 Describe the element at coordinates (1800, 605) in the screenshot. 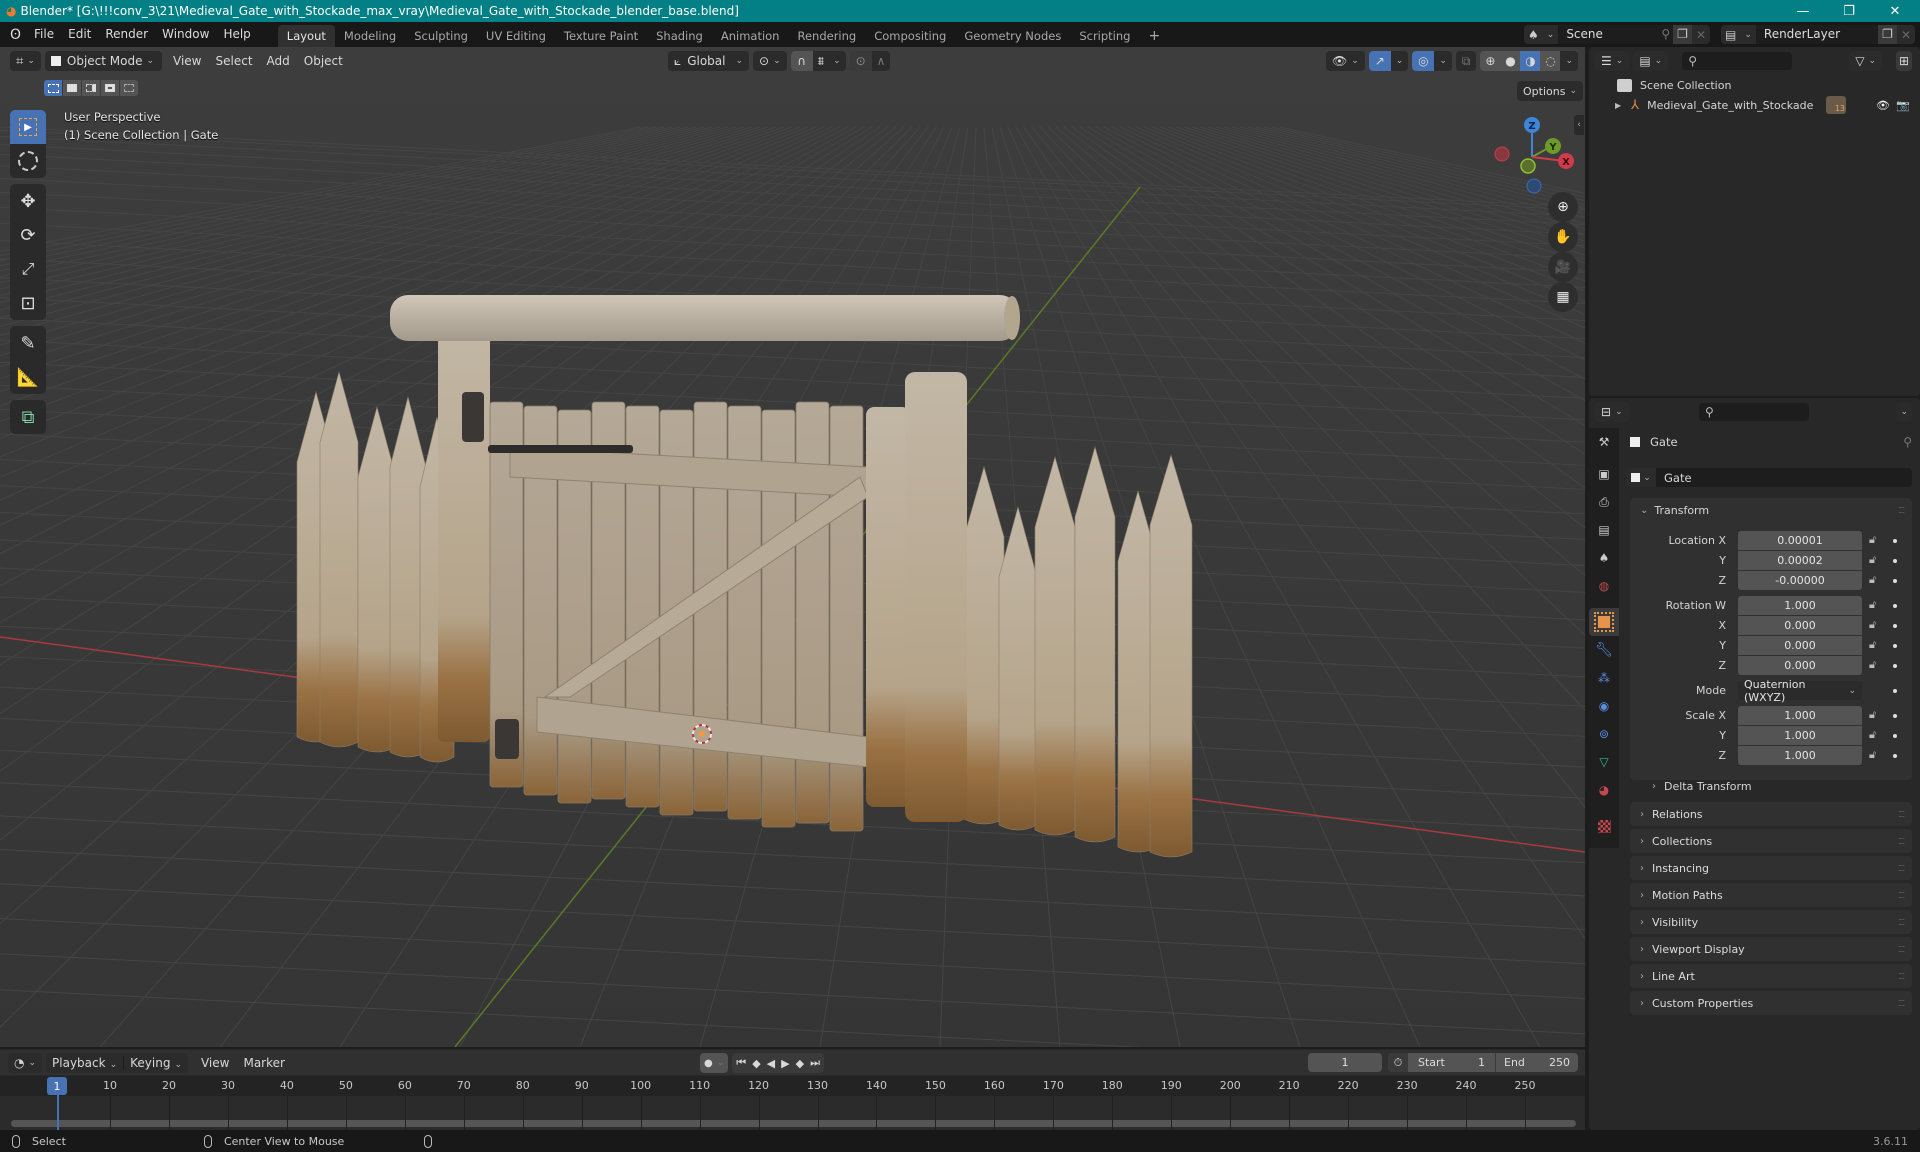

I see `rotation-w-field: 1.000` at that location.